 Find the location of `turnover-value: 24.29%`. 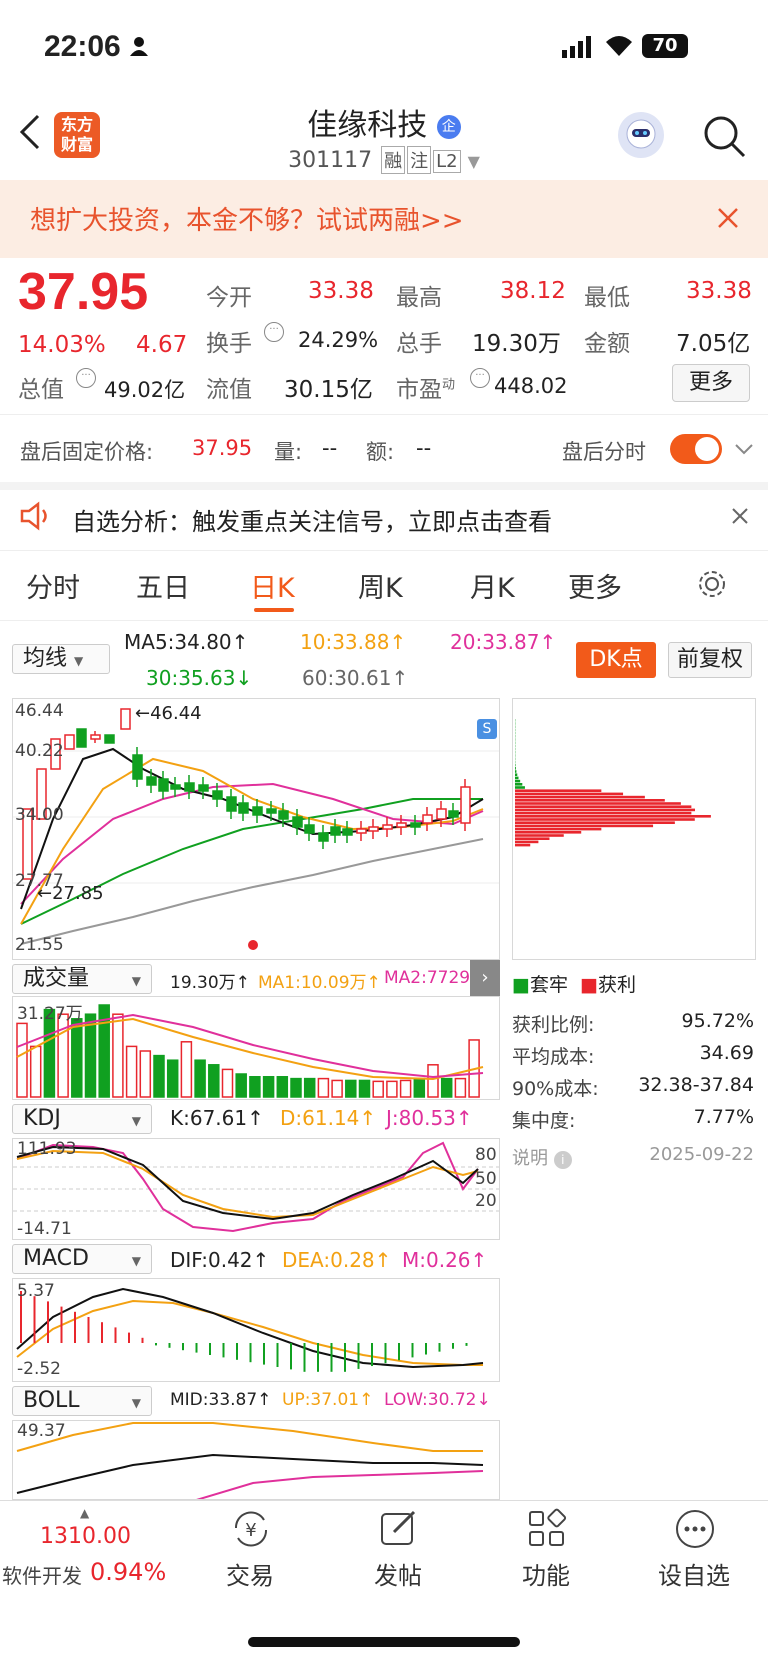

turnover-value: 24.29% is located at coordinates (338, 340).